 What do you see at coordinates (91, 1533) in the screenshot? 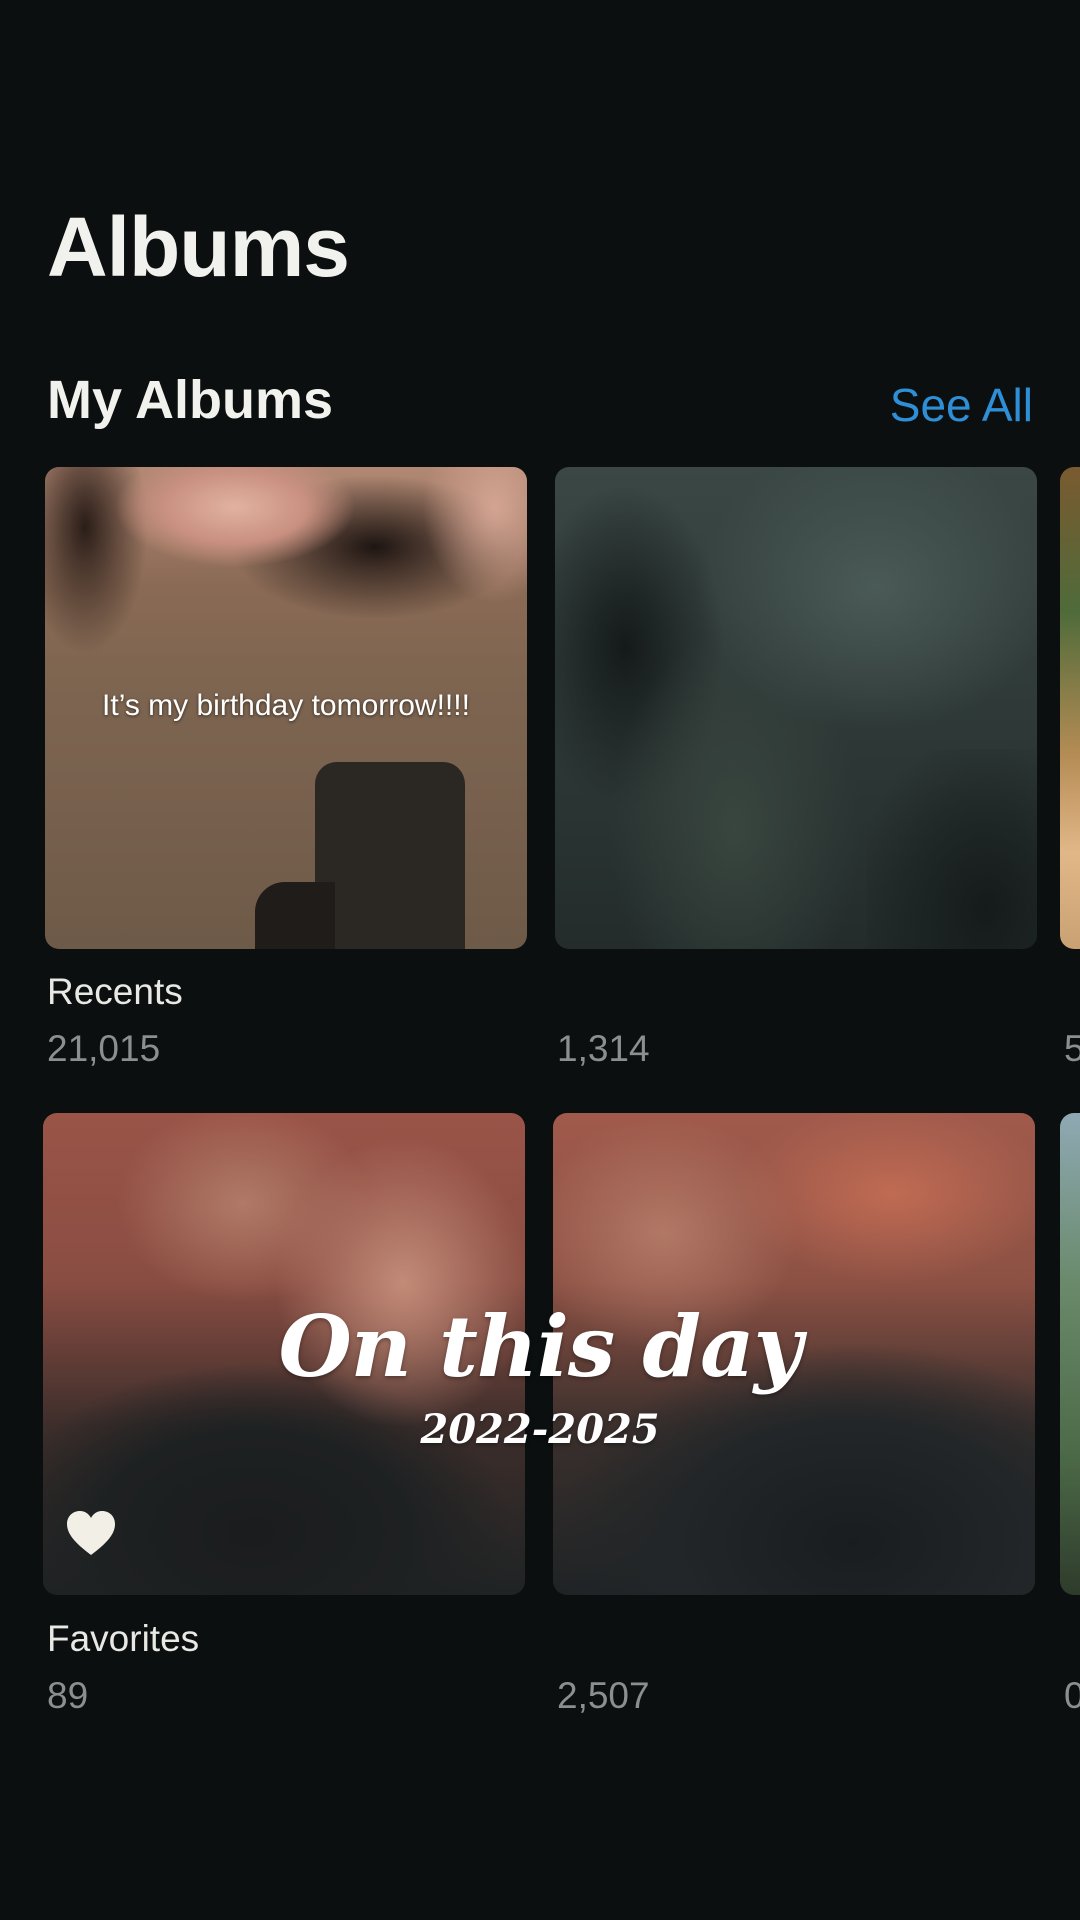
I see `heart-icon` at bounding box center [91, 1533].